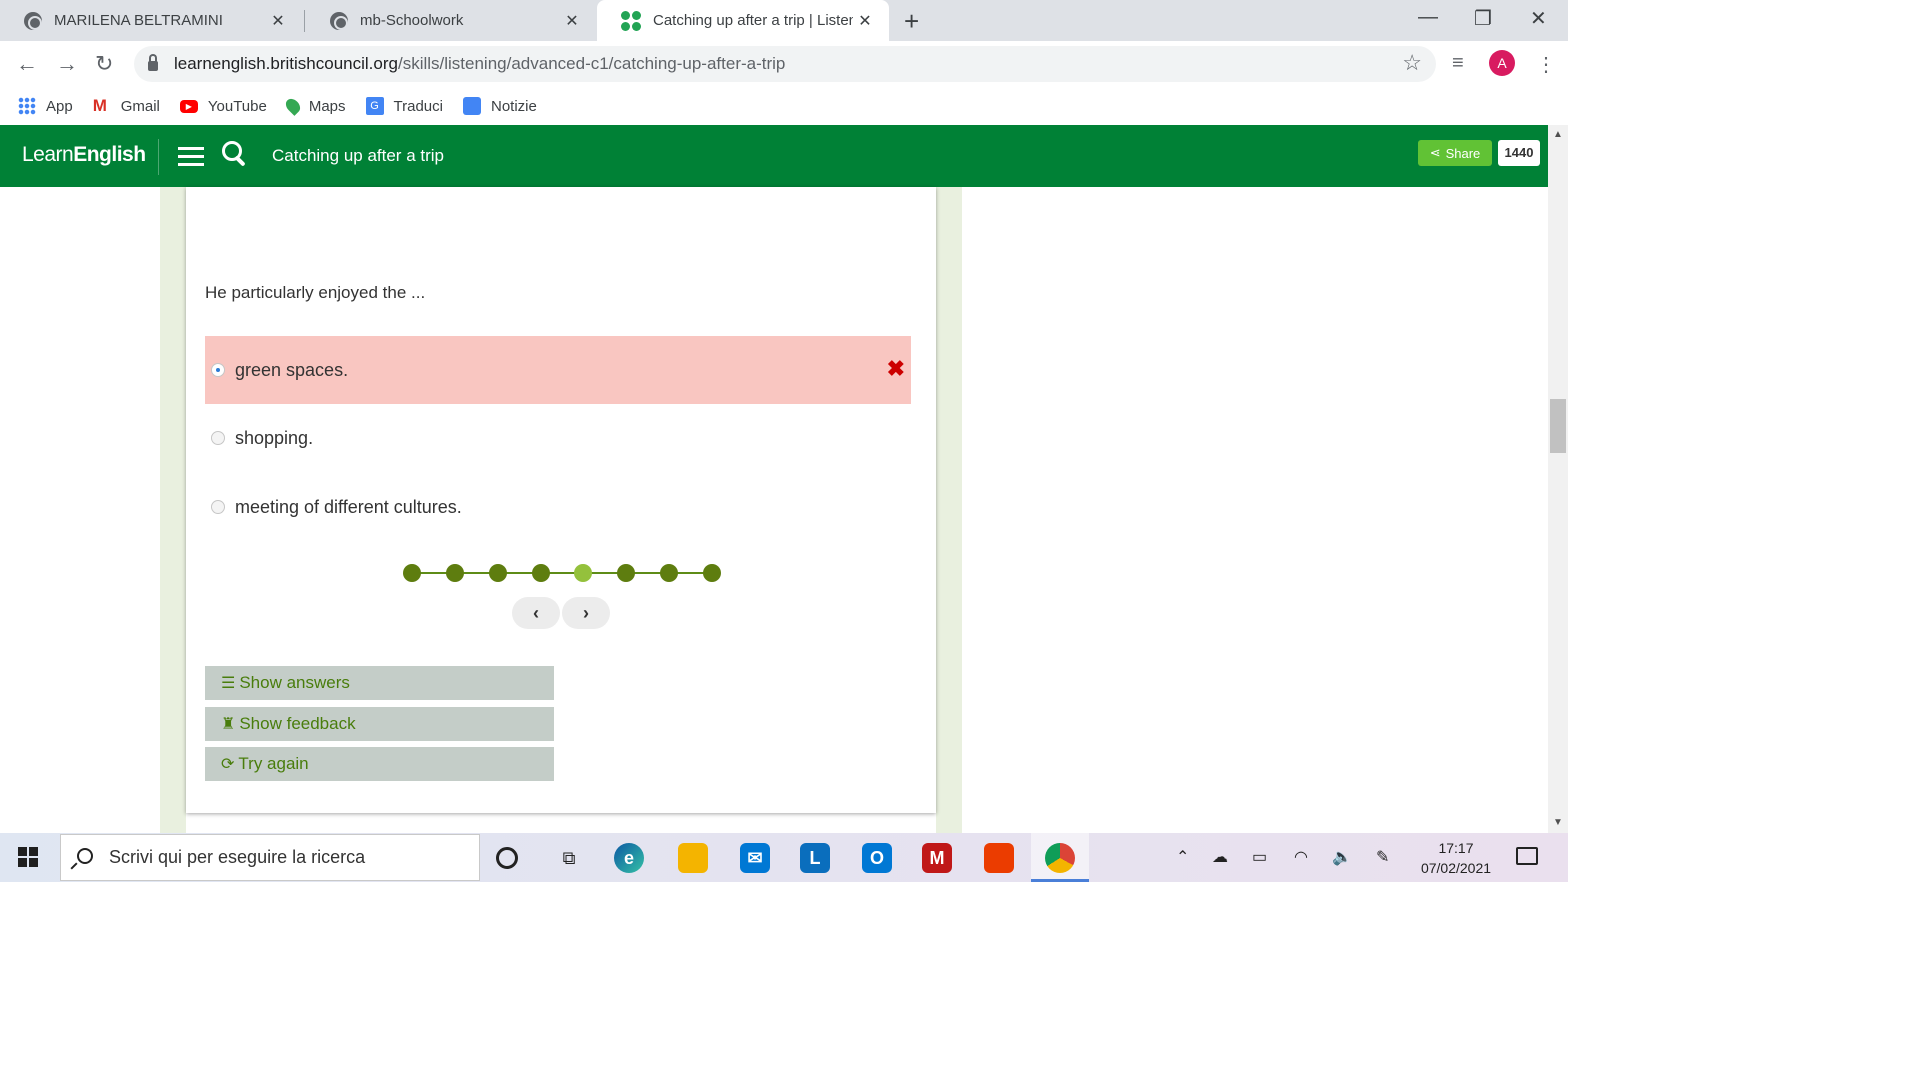  Describe the element at coordinates (1558, 426) in the screenshot. I see `scrollbar-thumb` at that location.